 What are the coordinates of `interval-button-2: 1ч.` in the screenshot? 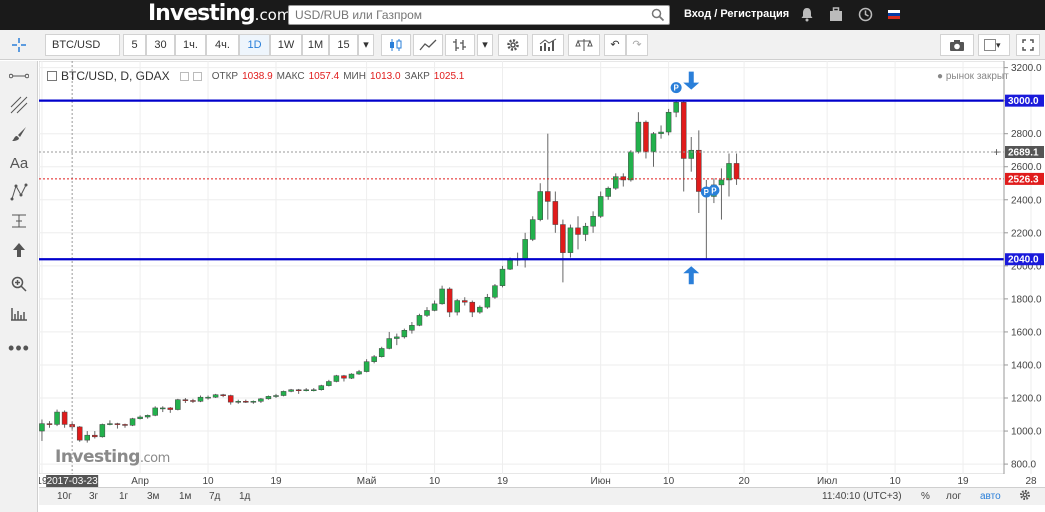 It's located at (190, 45).